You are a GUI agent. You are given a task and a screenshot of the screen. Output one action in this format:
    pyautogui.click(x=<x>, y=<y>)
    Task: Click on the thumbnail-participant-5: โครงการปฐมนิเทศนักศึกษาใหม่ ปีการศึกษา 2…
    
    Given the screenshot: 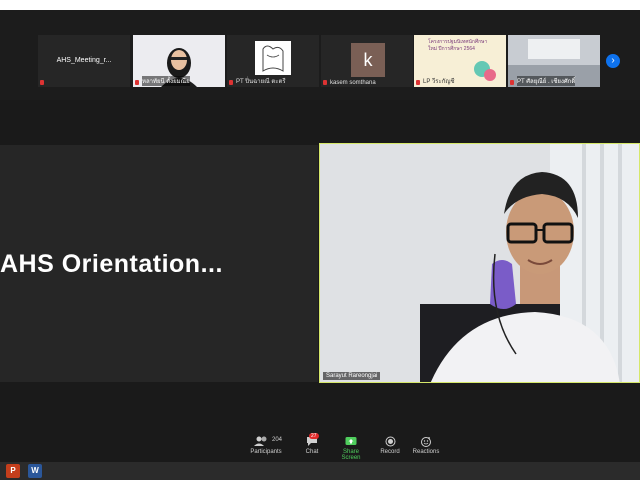 What is the action you would take?
    pyautogui.click(x=460, y=61)
    